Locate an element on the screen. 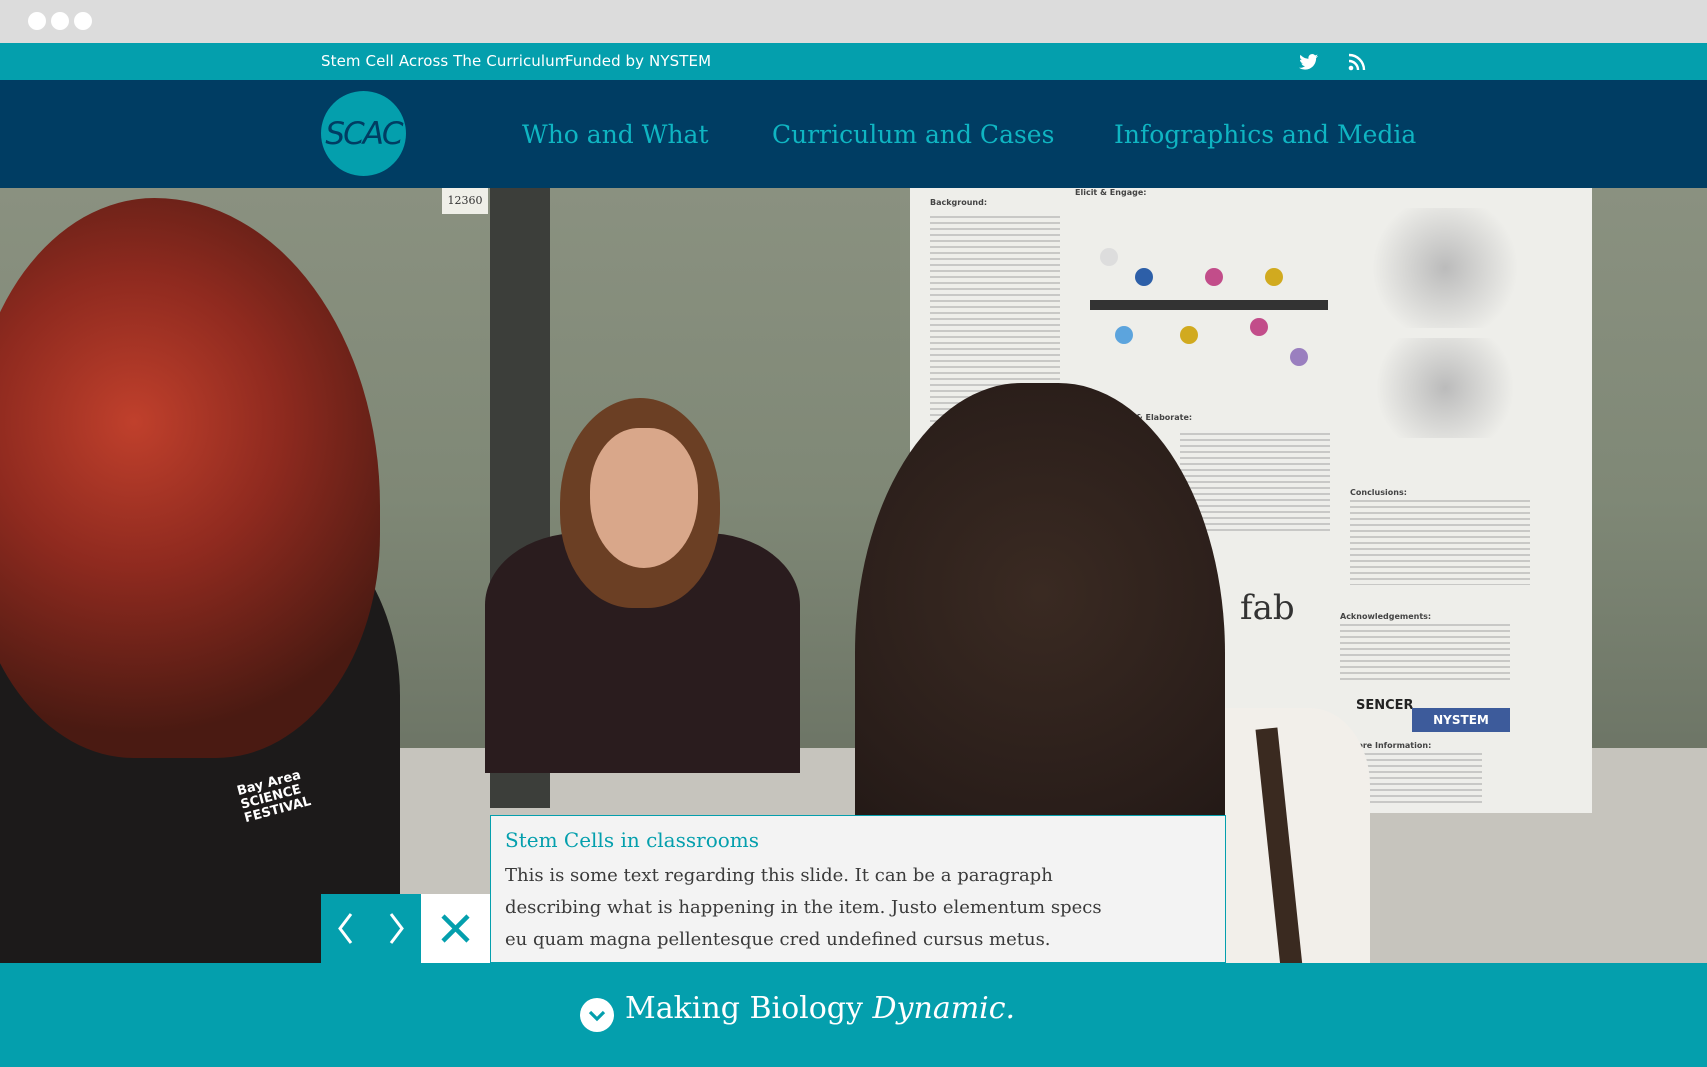 This screenshot has width=1707, height=1067. nav-item-curriculum-and-cases: Curriculum and Cases is located at coordinates (913, 134).